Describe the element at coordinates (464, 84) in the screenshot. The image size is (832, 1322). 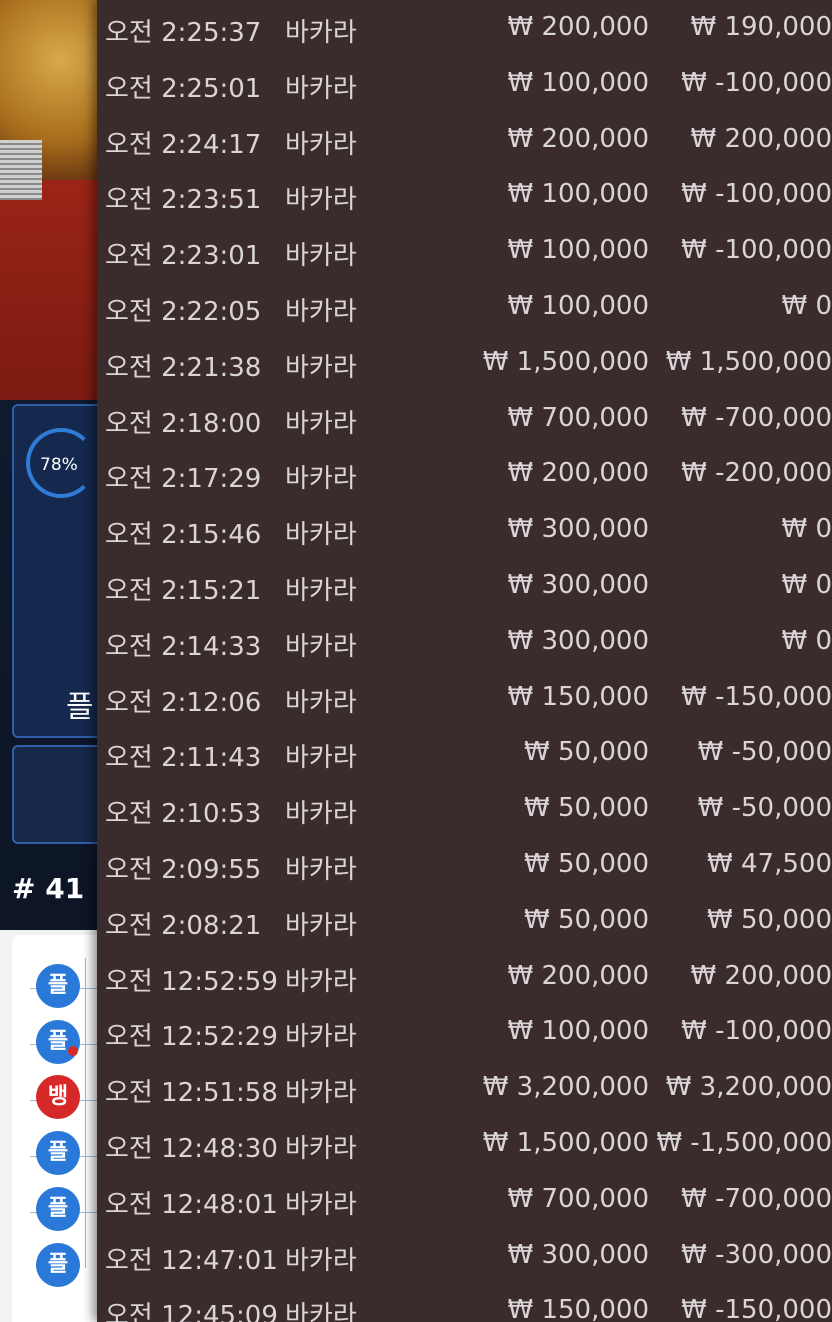
I see `history-row: 오전 2:25:01 바카라 ₩ 100,000 ₩ -100,000` at that location.